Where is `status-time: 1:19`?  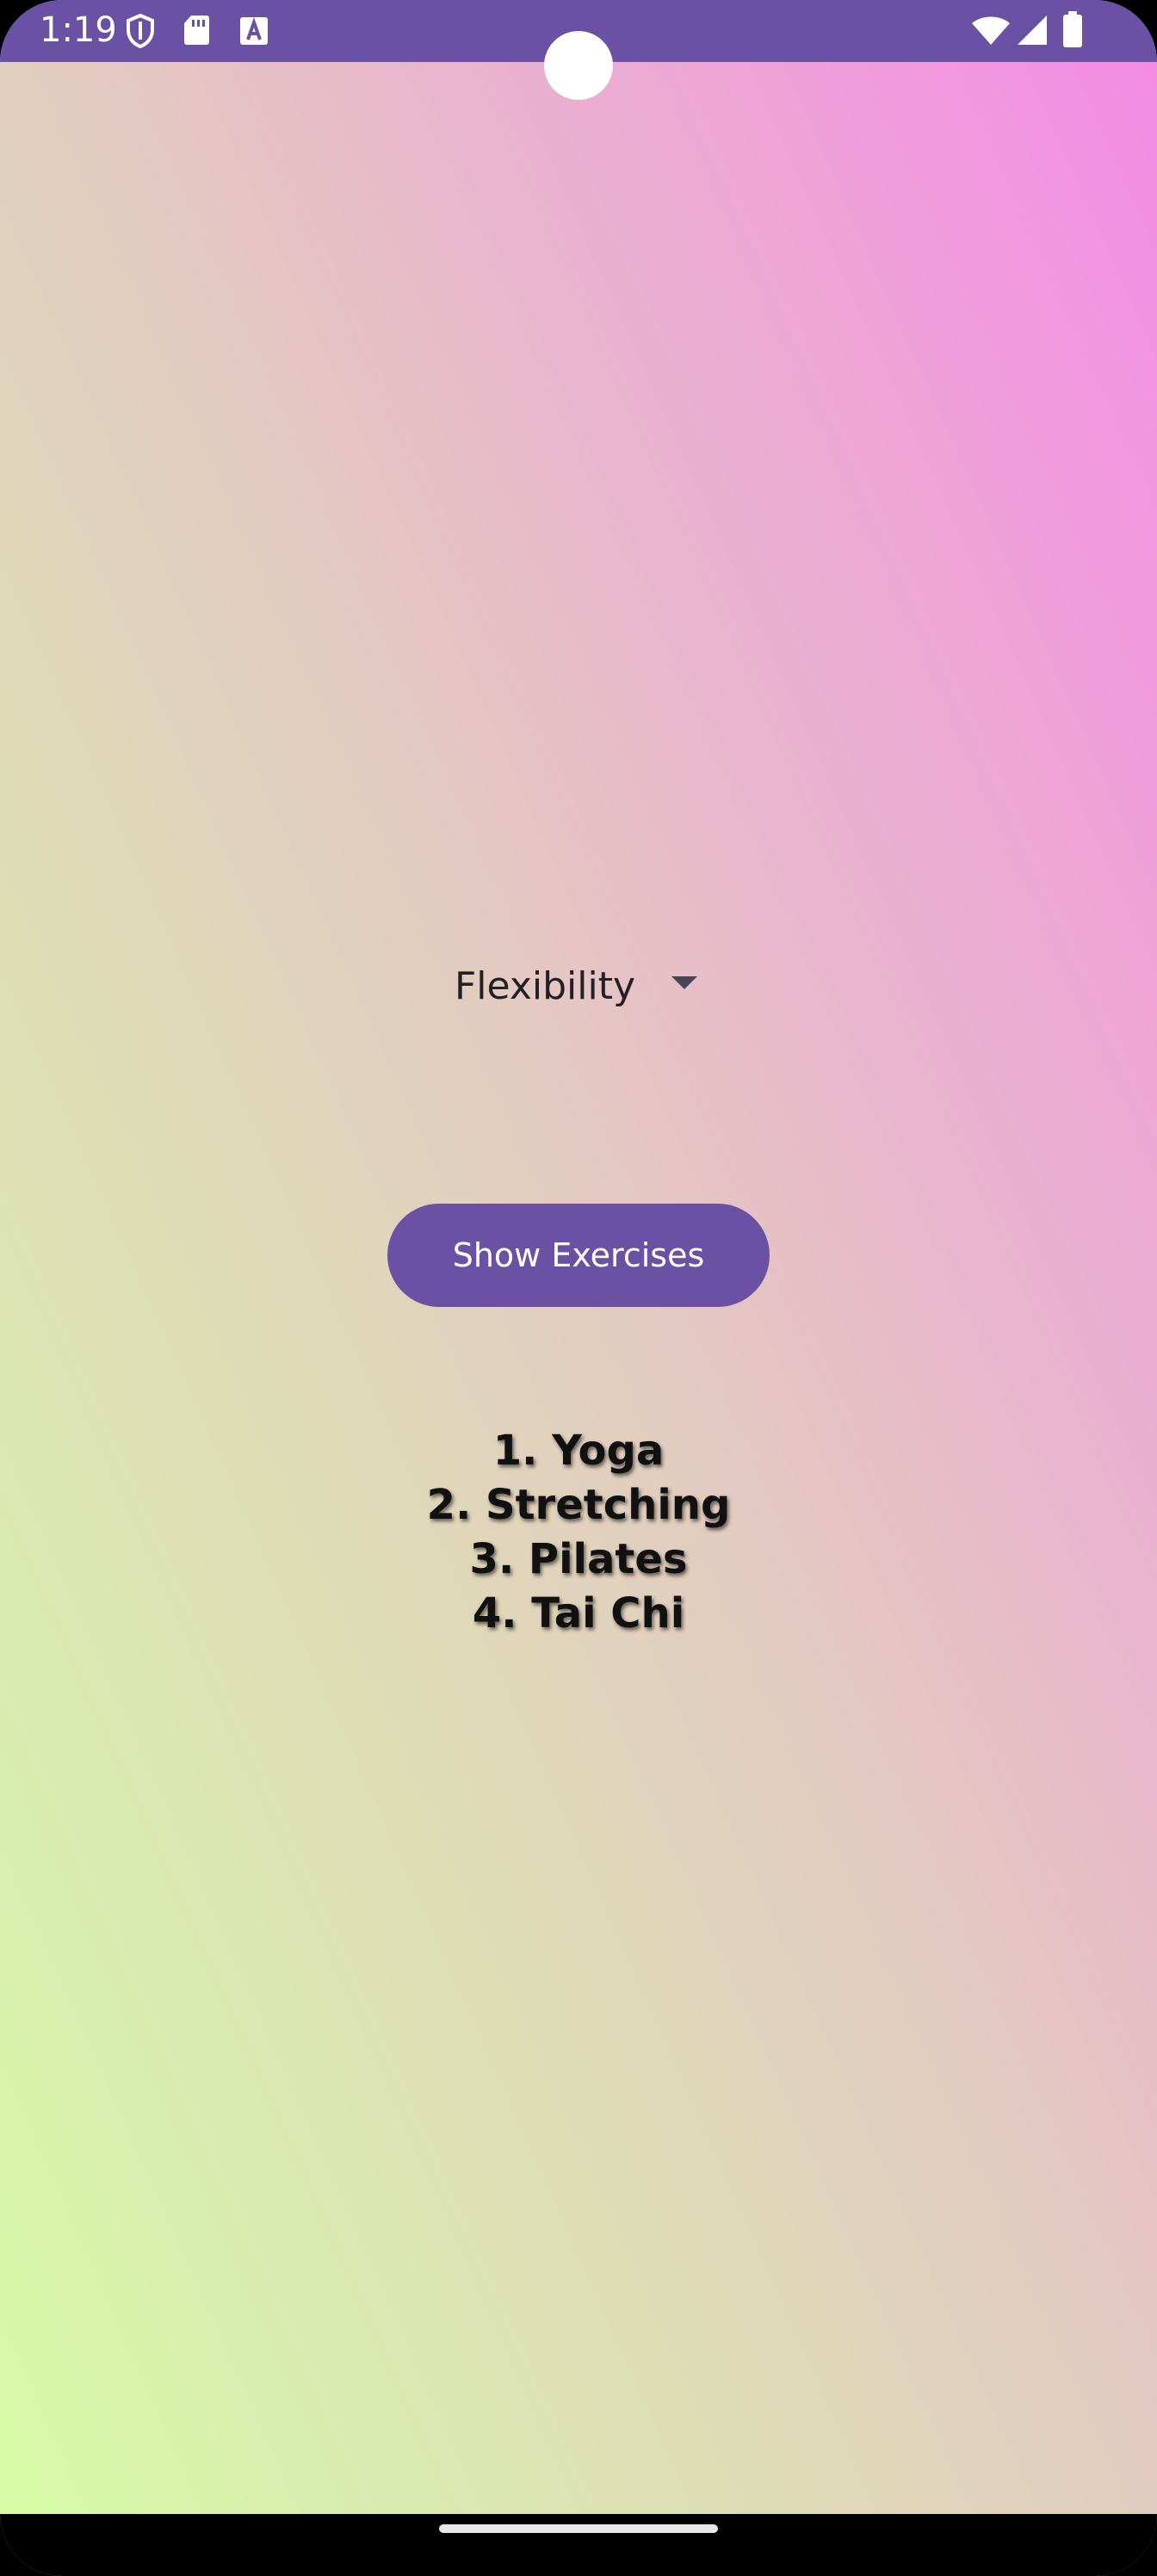 status-time: 1:19 is located at coordinates (78, 30).